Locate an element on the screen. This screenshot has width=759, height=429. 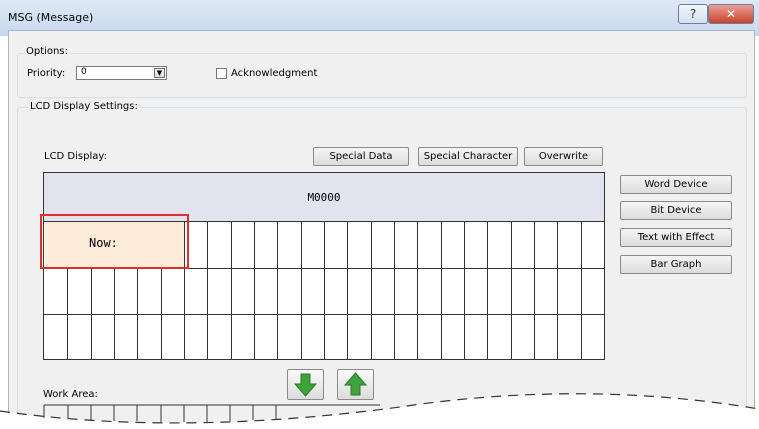
lcd-display-label: LCD Display: is located at coordinates (75, 156).